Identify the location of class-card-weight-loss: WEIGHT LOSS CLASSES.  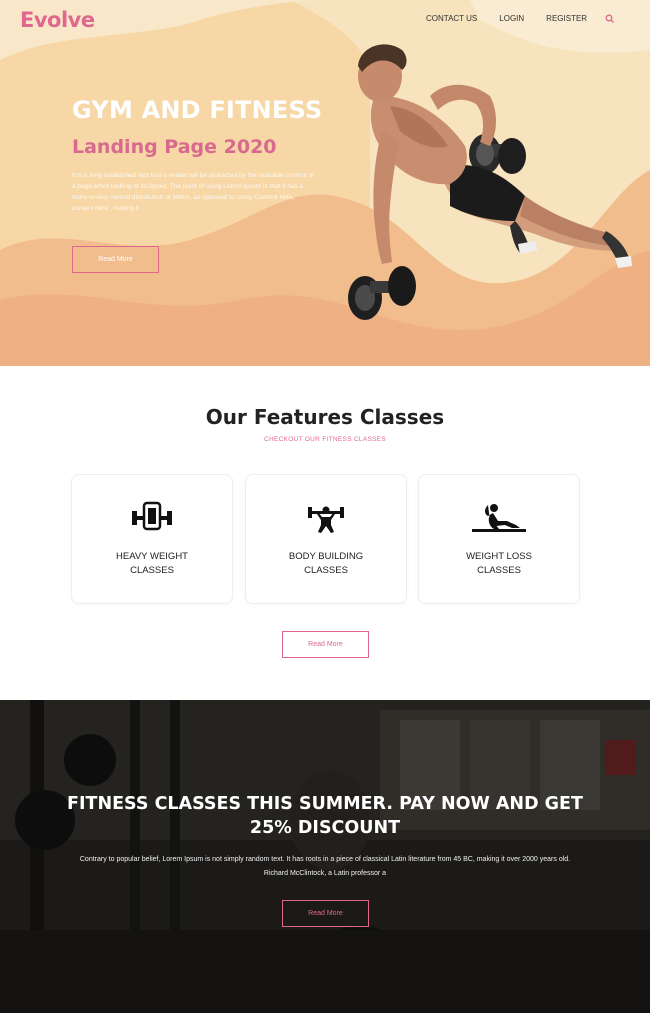
(499, 539).